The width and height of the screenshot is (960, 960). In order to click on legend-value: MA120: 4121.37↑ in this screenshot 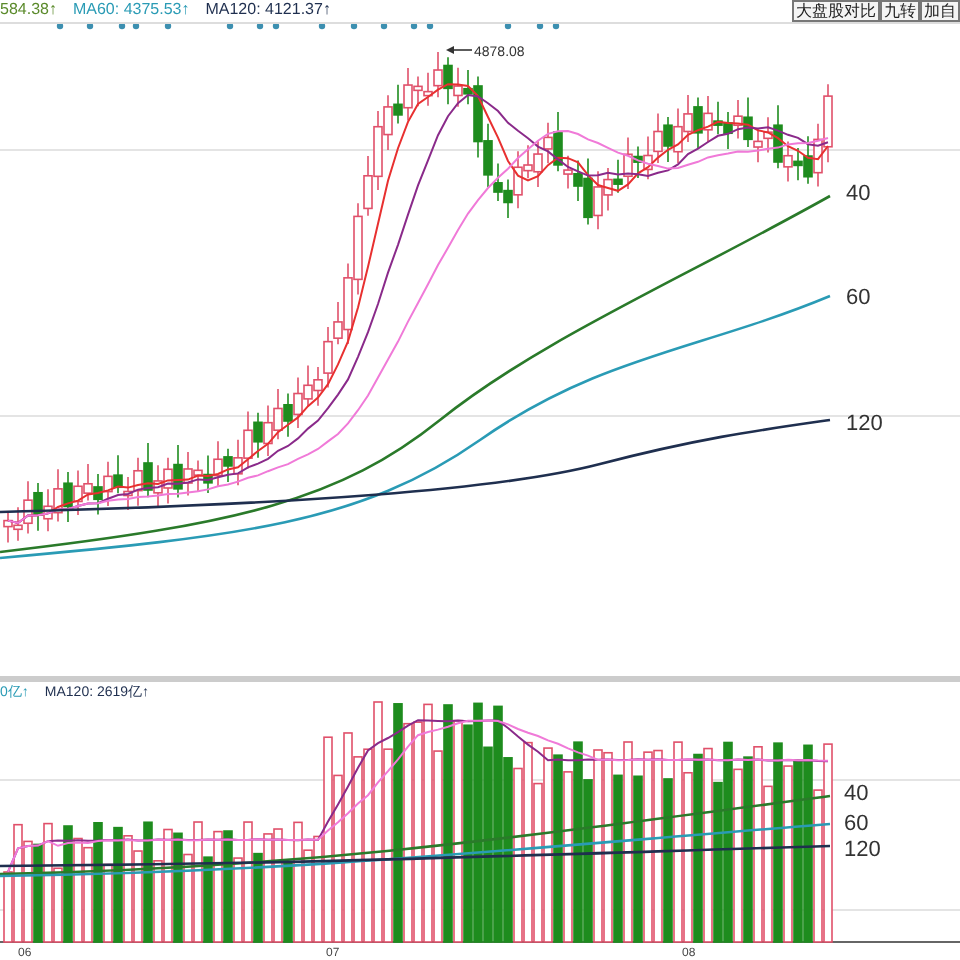, I will do `click(268, 10)`.